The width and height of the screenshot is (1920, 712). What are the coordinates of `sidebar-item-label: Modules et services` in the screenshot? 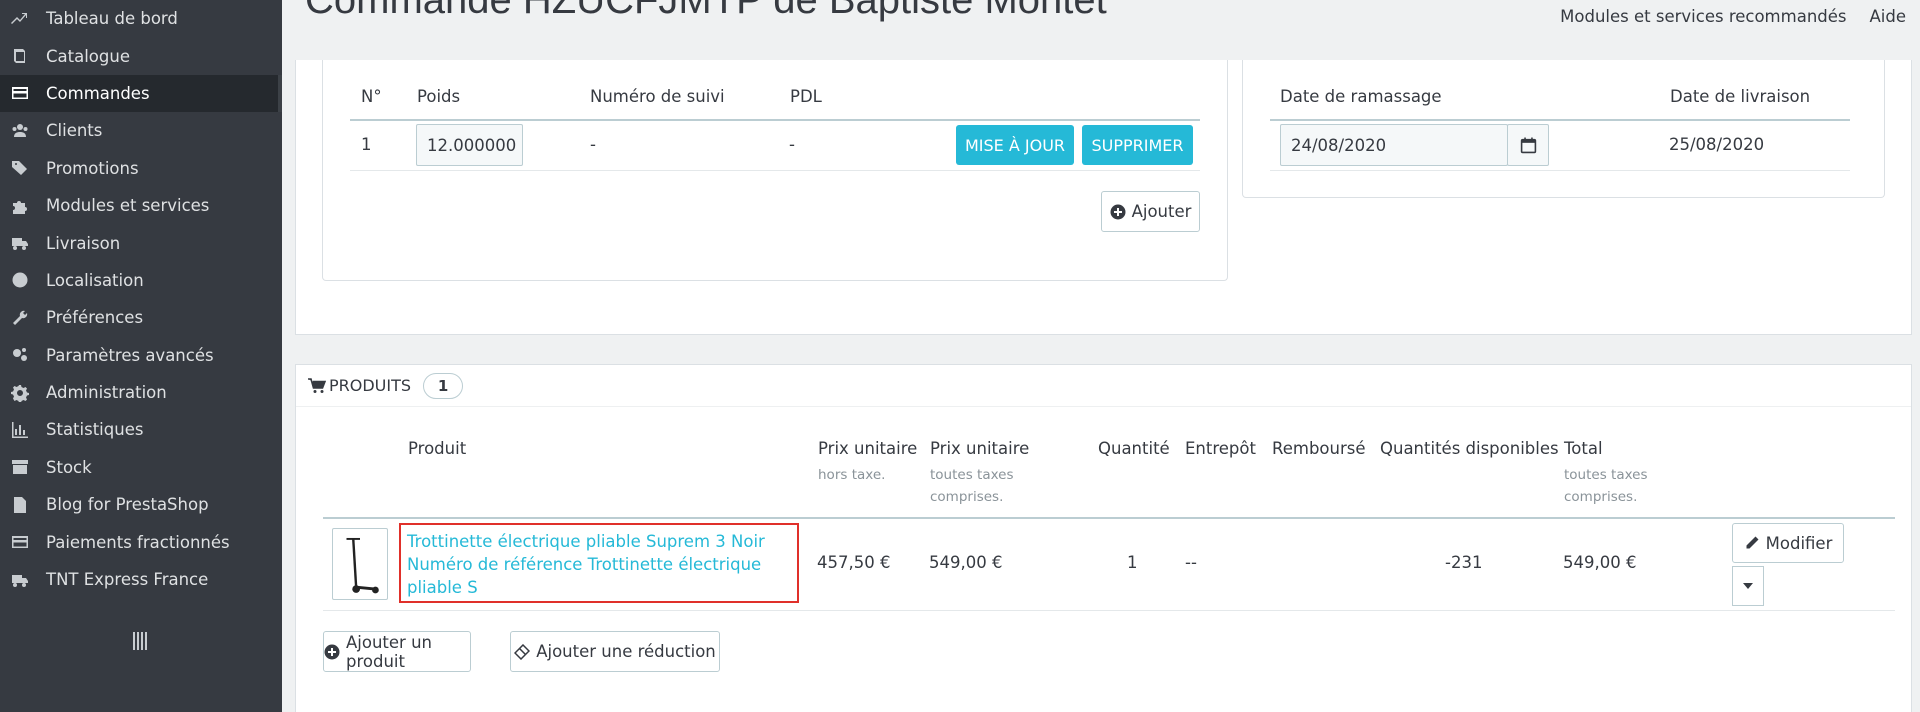 It's located at (128, 206).